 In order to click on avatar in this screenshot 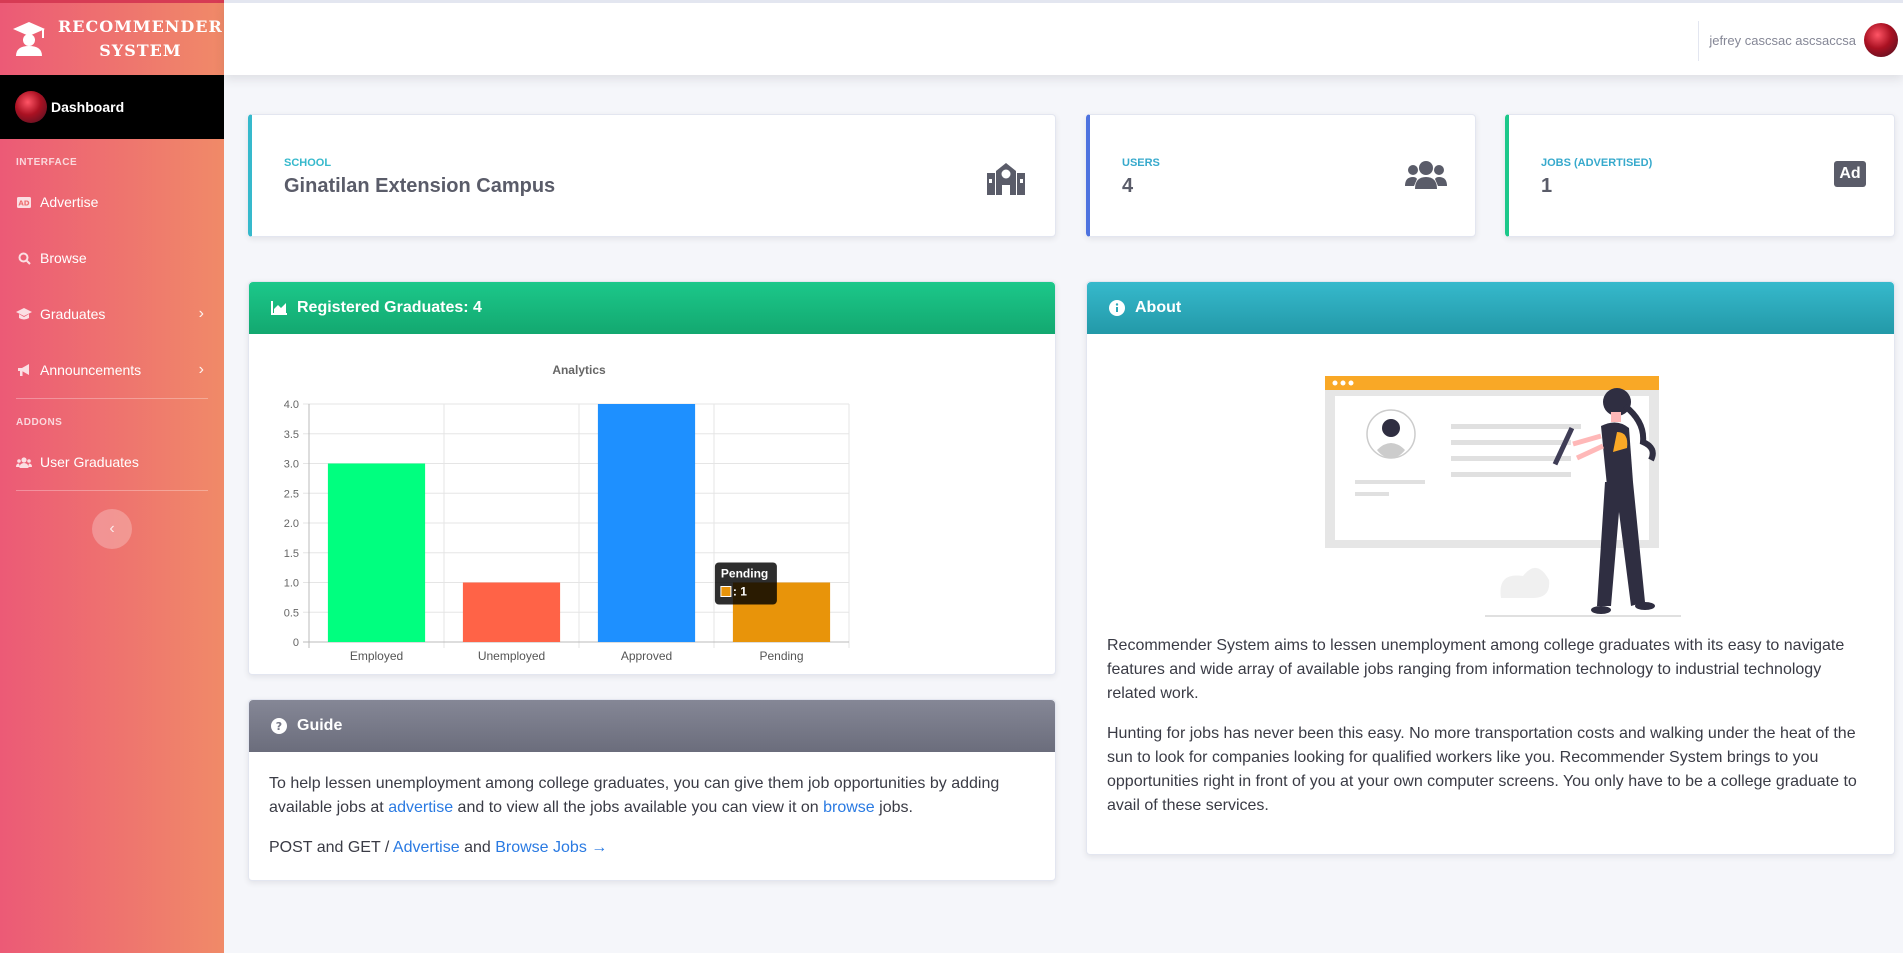, I will do `click(31, 107)`.